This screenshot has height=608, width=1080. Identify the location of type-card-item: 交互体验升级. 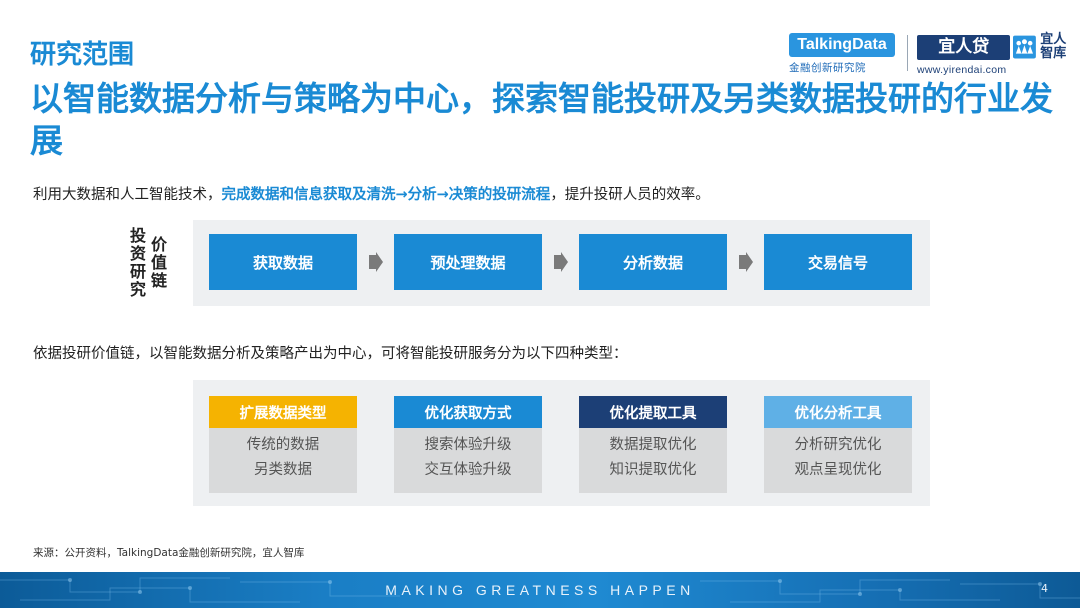
(468, 470).